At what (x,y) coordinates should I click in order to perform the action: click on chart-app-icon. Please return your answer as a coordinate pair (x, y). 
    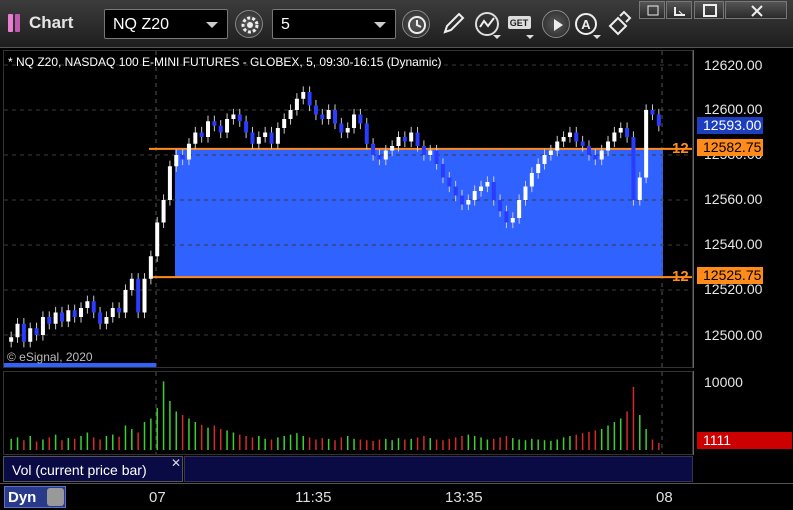
    Looking at the image, I should click on (16, 23).